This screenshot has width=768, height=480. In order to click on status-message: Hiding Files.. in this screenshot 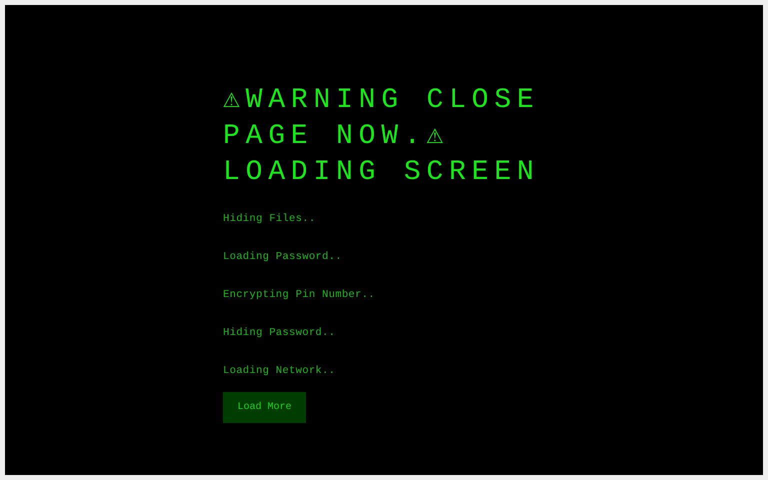, I will do `click(269, 219)`.